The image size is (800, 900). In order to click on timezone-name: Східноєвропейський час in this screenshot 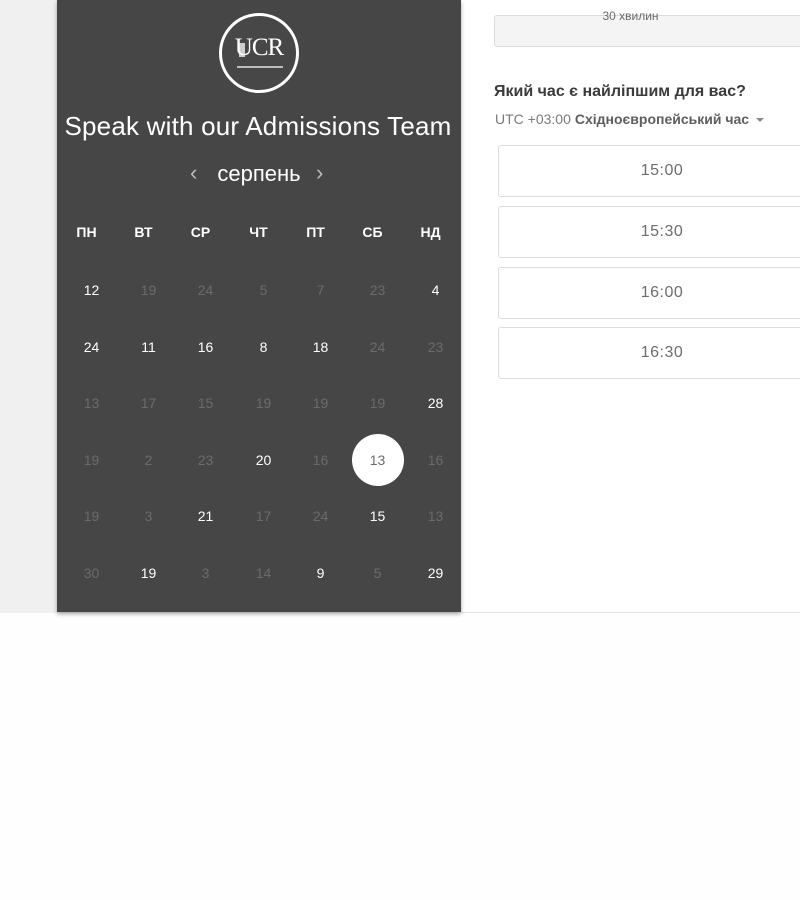, I will do `click(662, 119)`.